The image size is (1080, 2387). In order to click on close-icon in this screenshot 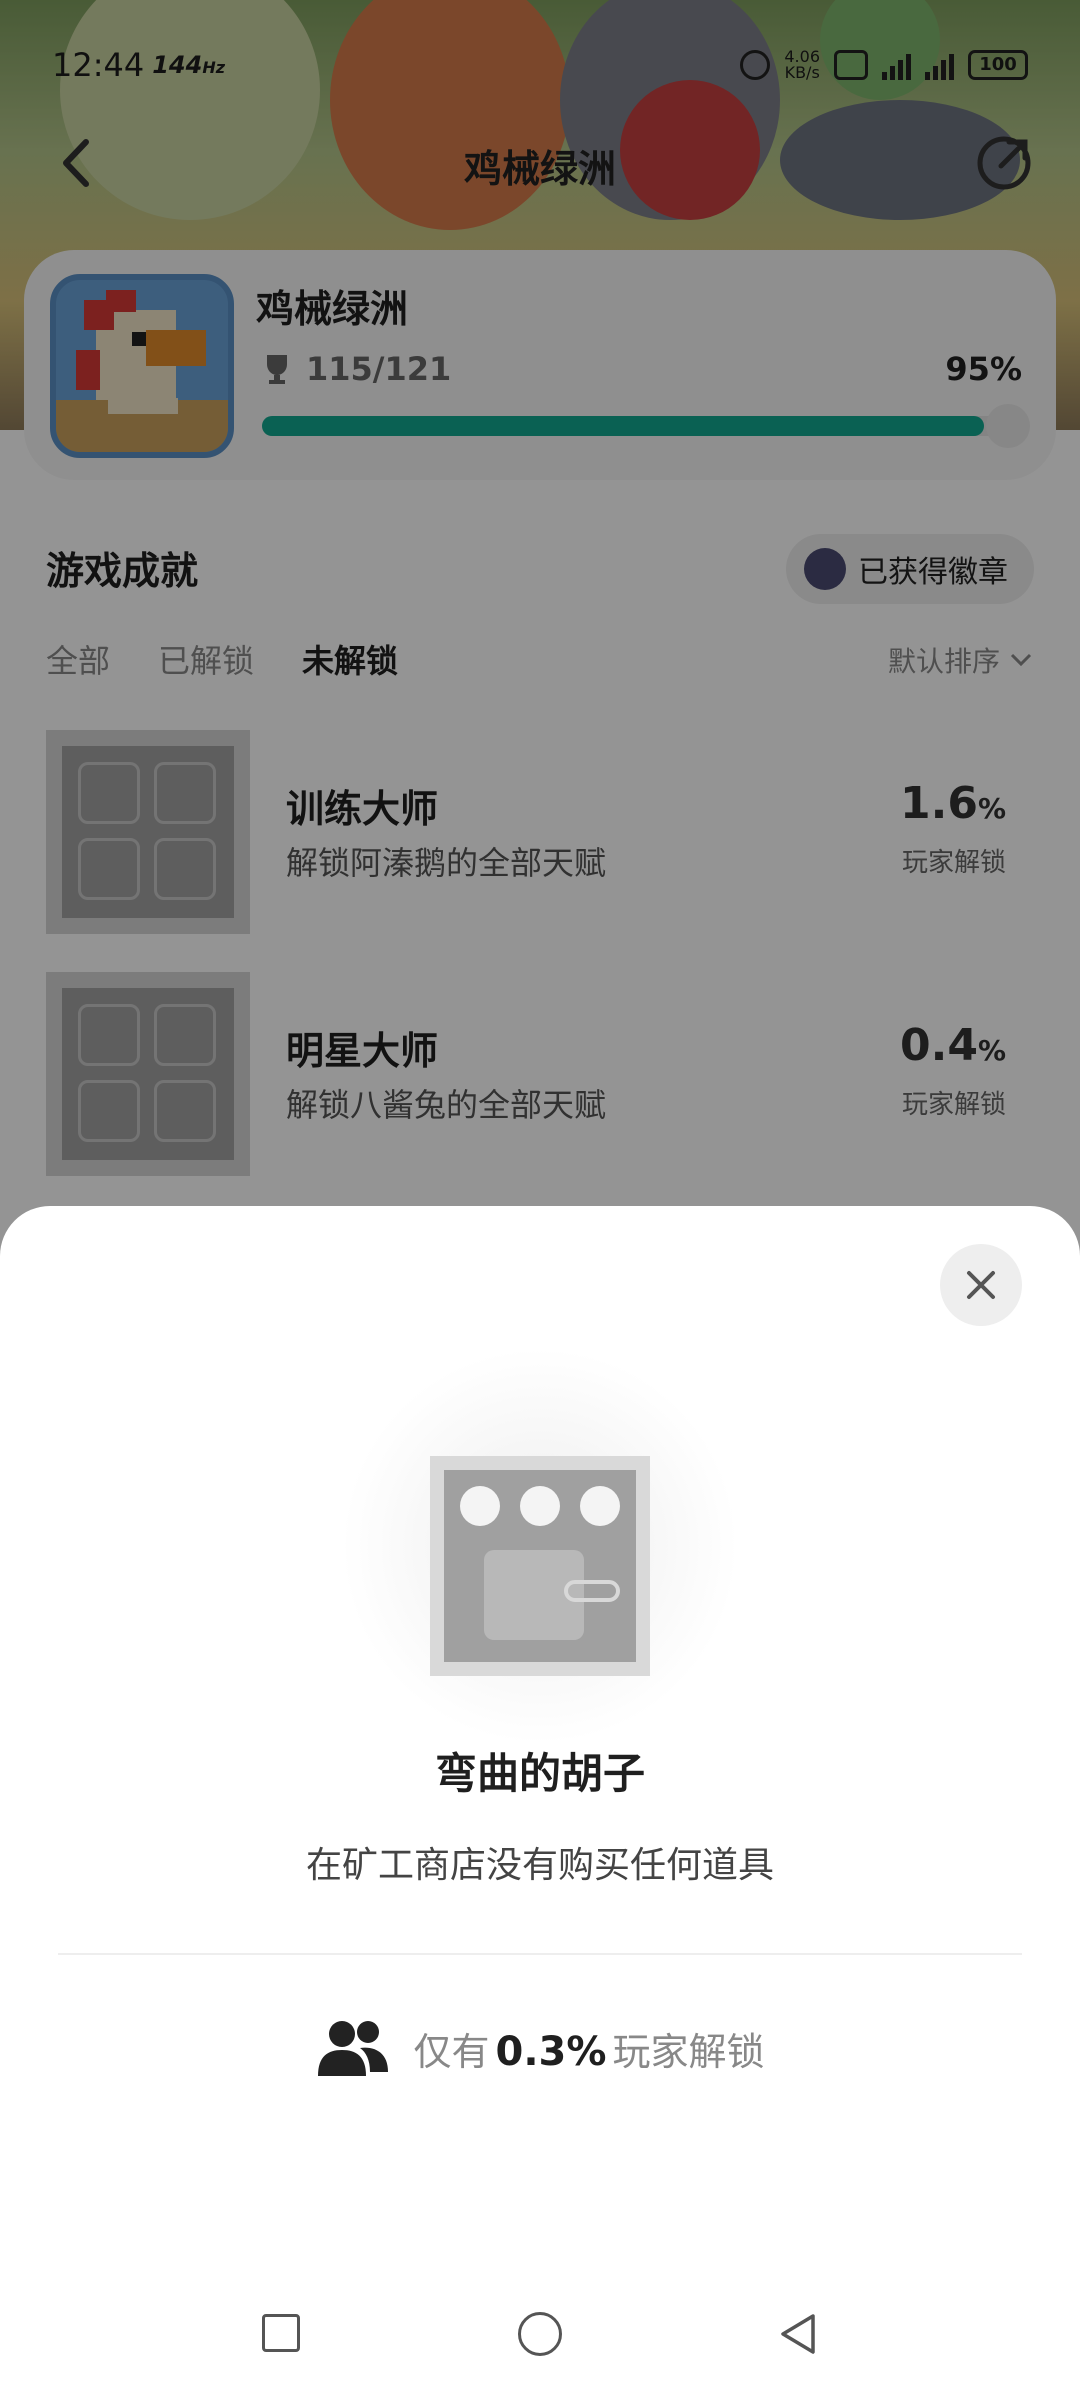, I will do `click(981, 1285)`.